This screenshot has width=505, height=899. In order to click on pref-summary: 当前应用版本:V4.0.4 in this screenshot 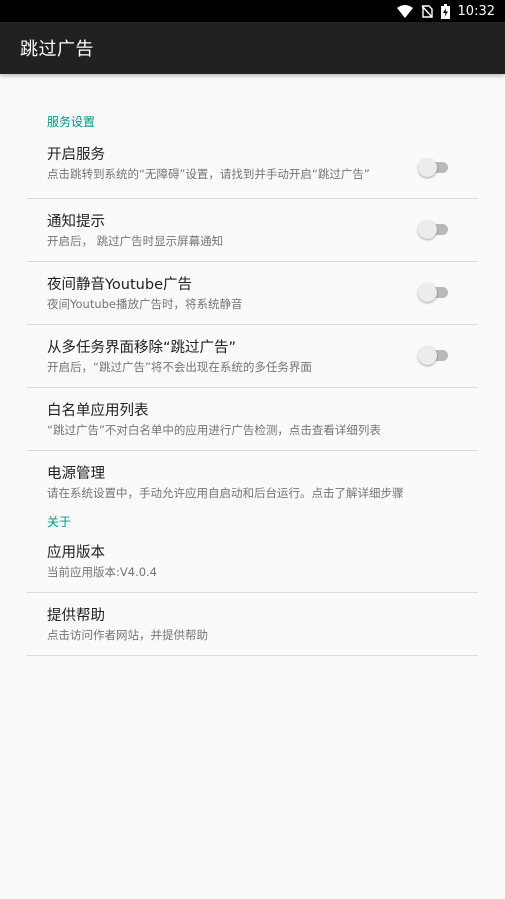, I will do `click(102, 572)`.